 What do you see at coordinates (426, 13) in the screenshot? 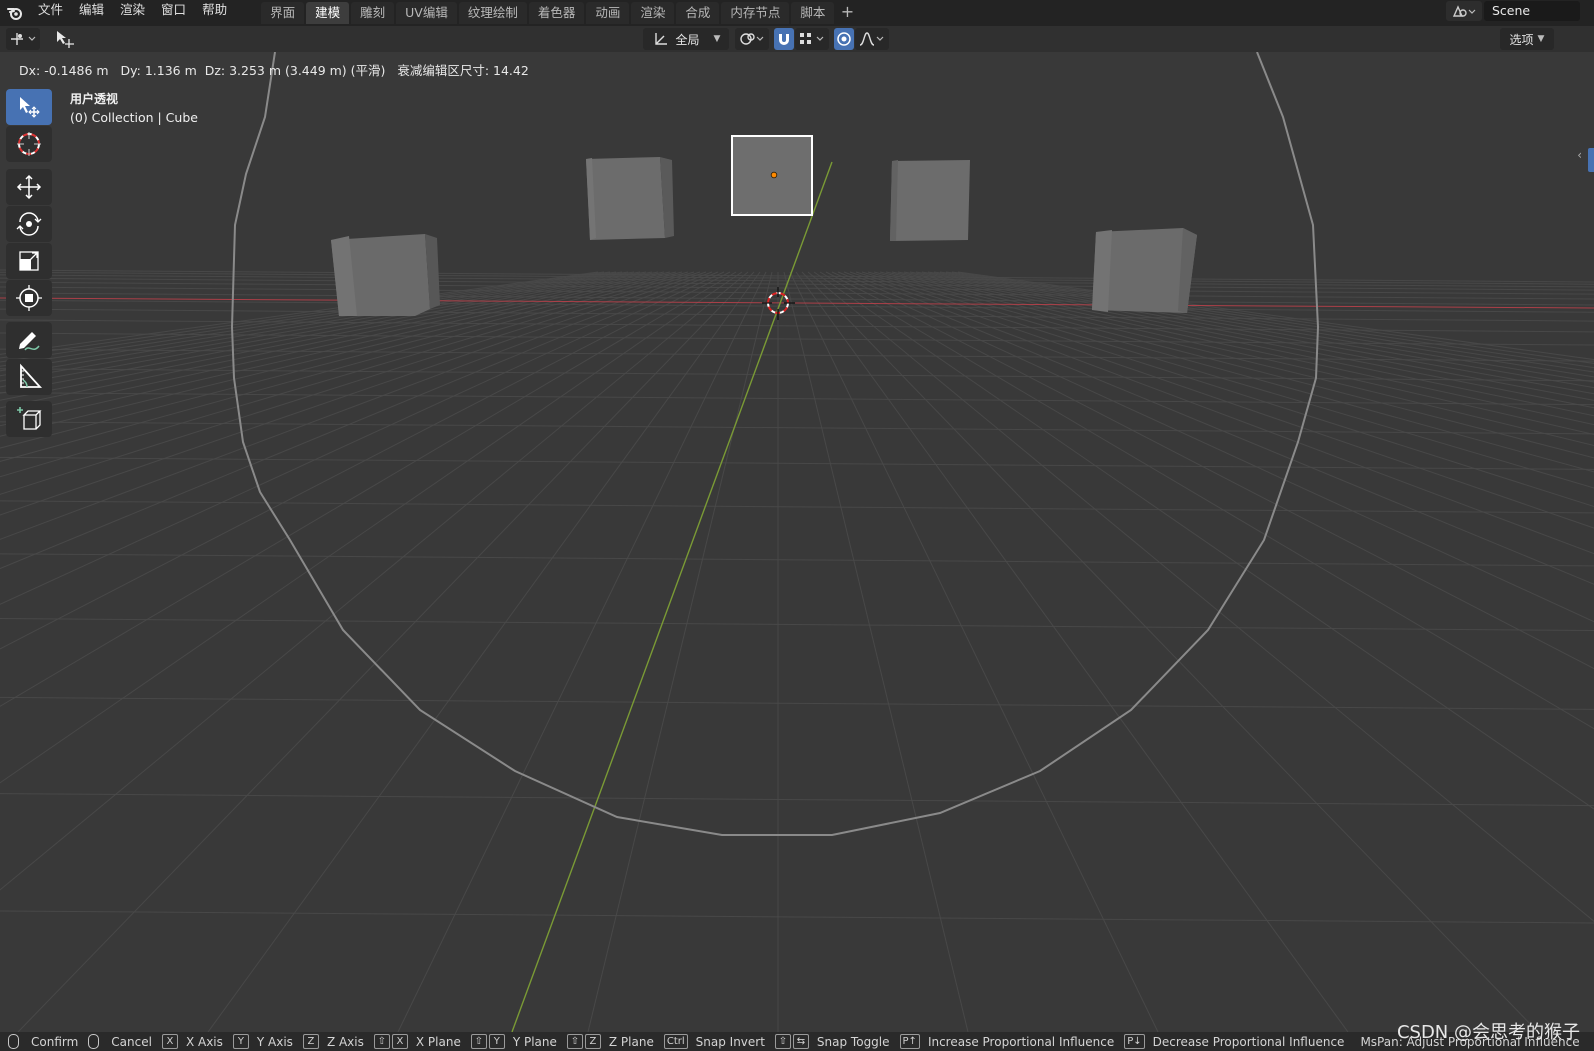
I see `tab-uv-editing: UV编辑` at bounding box center [426, 13].